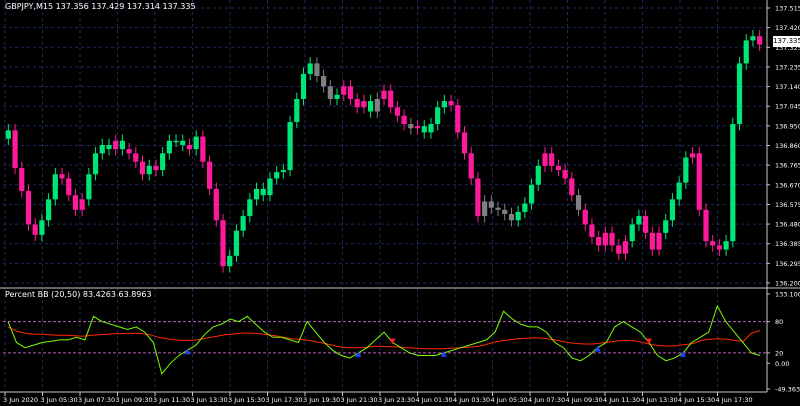 This screenshot has width=800, height=406. I want to click on price-tick-label: 136.765, so click(787, 166).